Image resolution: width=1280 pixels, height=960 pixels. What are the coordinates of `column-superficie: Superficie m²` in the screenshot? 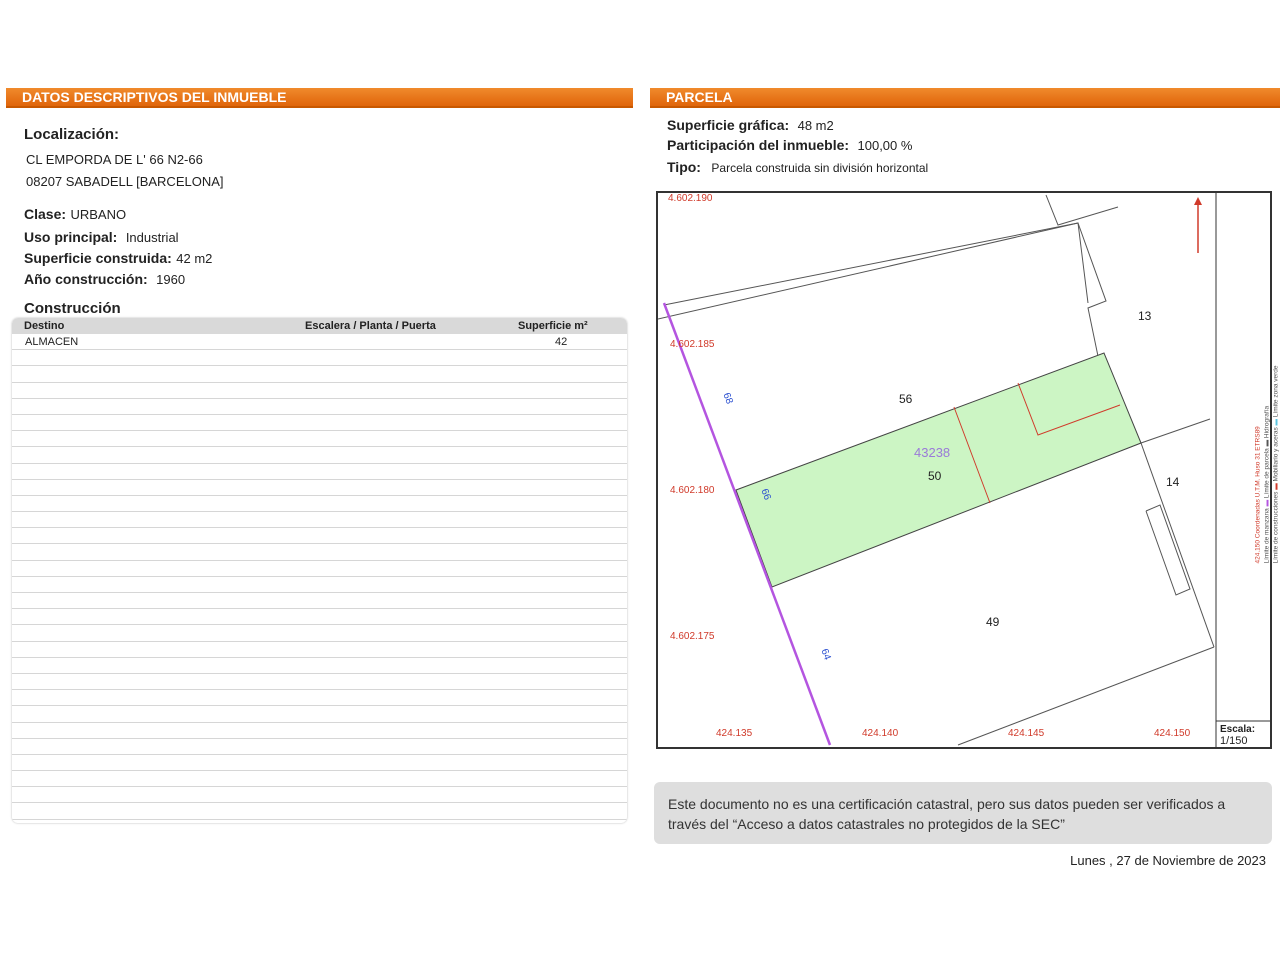 It's located at (553, 326).